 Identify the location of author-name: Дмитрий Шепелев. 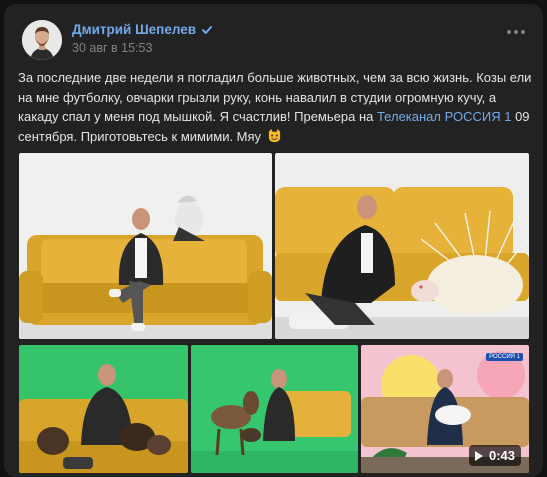
(143, 29).